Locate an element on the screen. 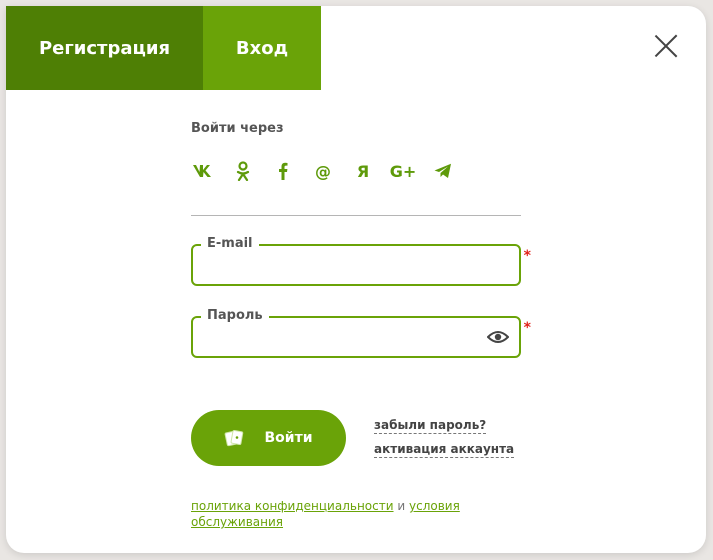 This screenshot has height=560, width=713. login-button: Войти is located at coordinates (268, 438).